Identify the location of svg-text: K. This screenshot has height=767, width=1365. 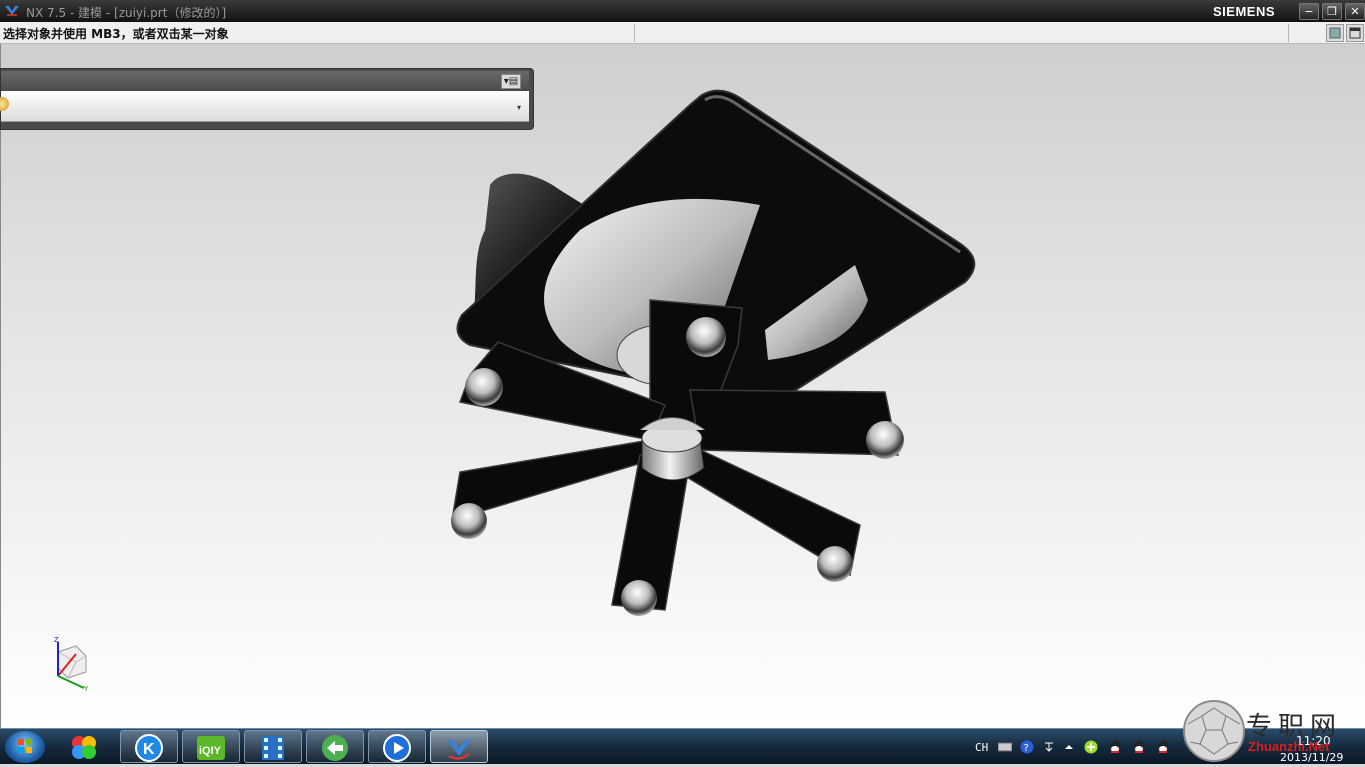
(149, 749).